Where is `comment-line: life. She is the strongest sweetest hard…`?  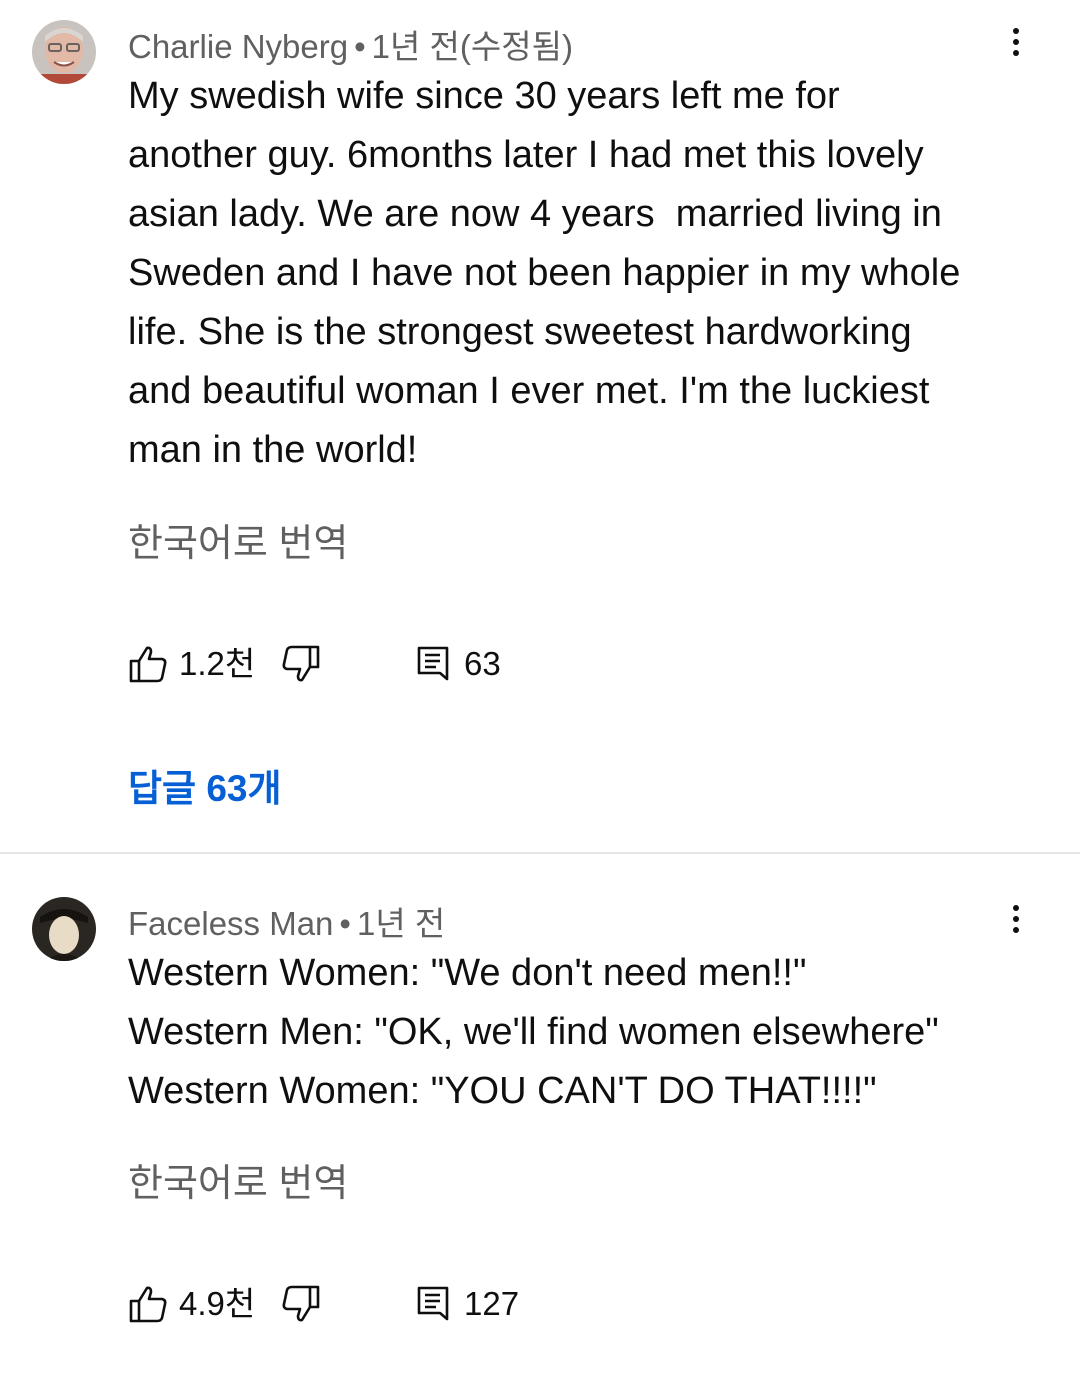 comment-line: life. She is the strongest sweetest hard… is located at coordinates (520, 332).